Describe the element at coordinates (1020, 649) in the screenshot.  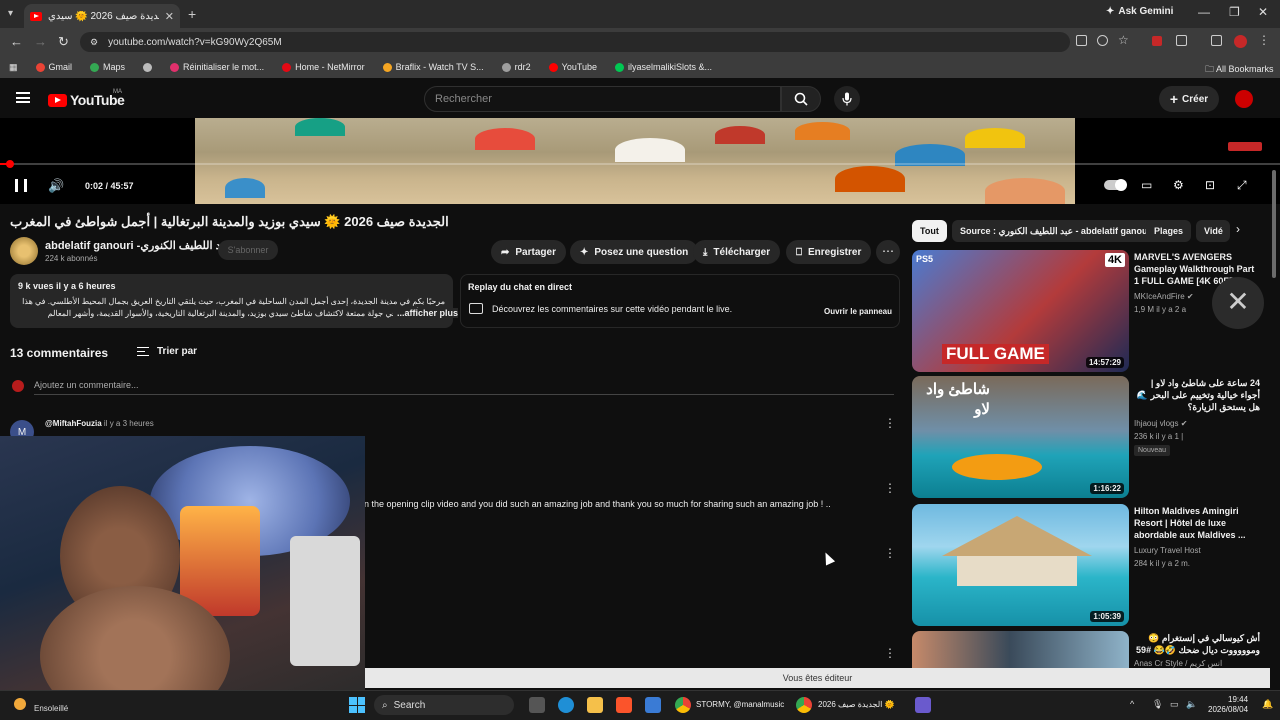
I see `video-thumbnail` at that location.